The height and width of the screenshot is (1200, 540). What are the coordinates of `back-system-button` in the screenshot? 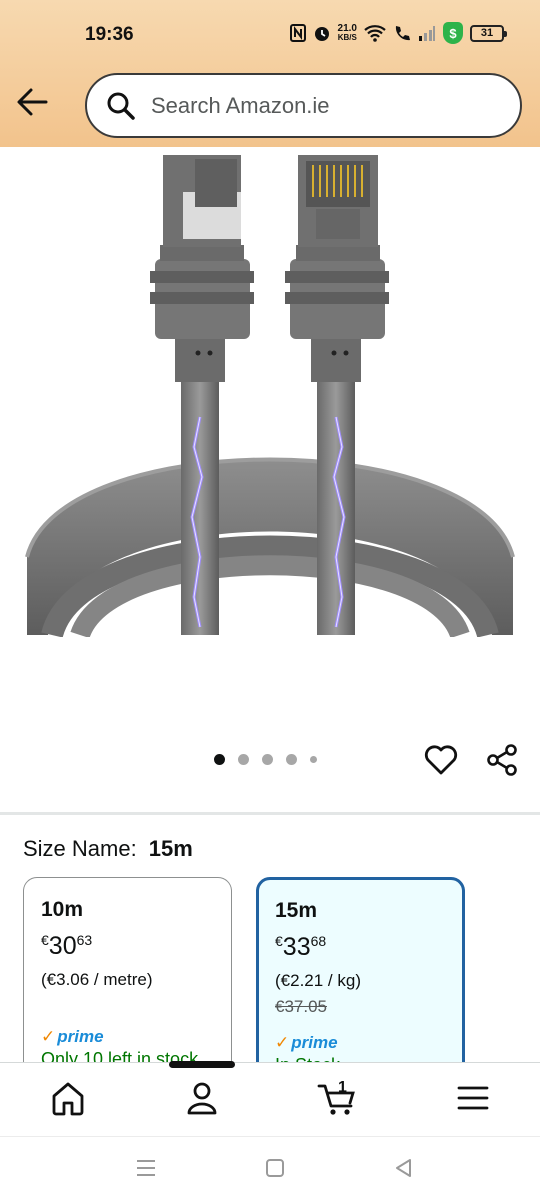 It's located at (404, 1168).